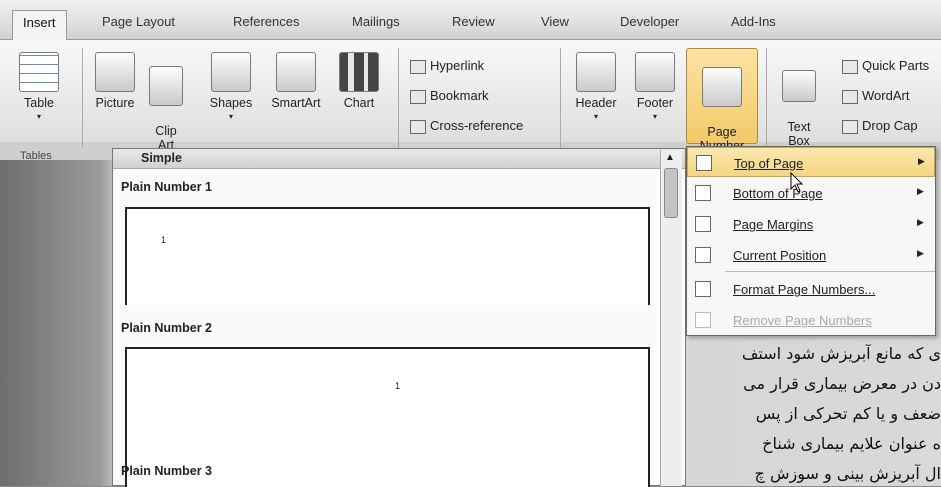 Image resolution: width=941 pixels, height=487 pixels. I want to click on tab-review: Review, so click(473, 21).